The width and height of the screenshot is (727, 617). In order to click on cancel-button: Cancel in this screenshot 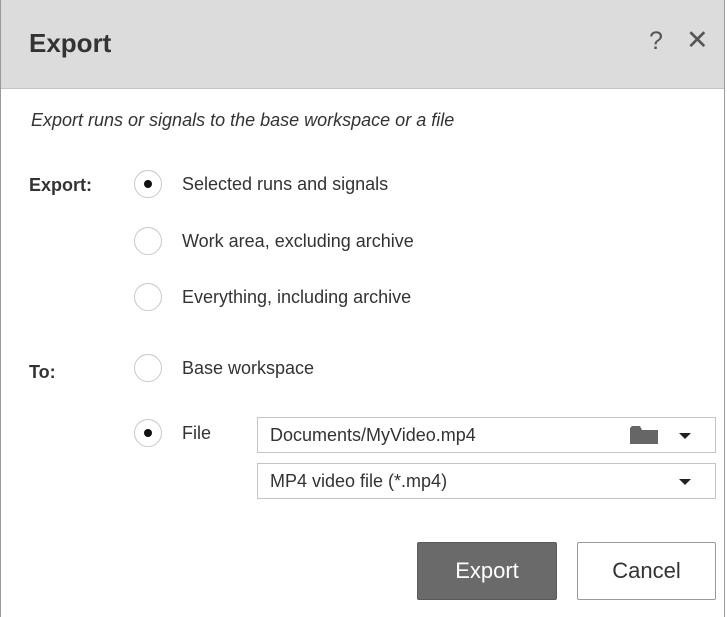, I will do `click(646, 571)`.